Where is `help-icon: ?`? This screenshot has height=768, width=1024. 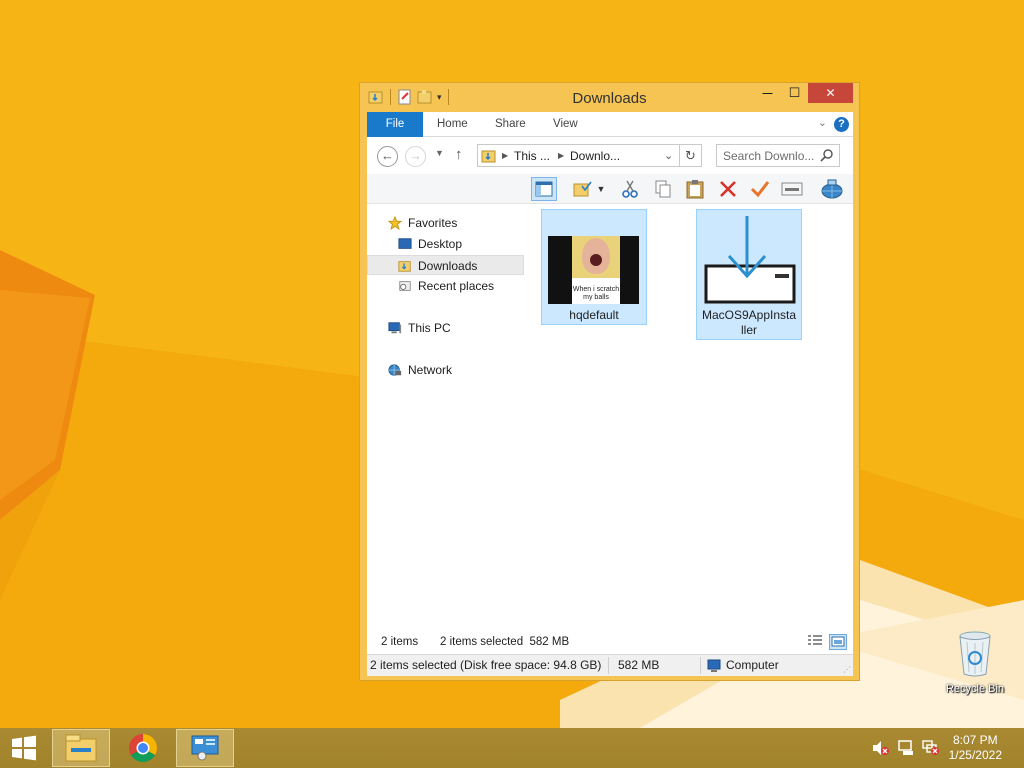 help-icon: ? is located at coordinates (841, 124).